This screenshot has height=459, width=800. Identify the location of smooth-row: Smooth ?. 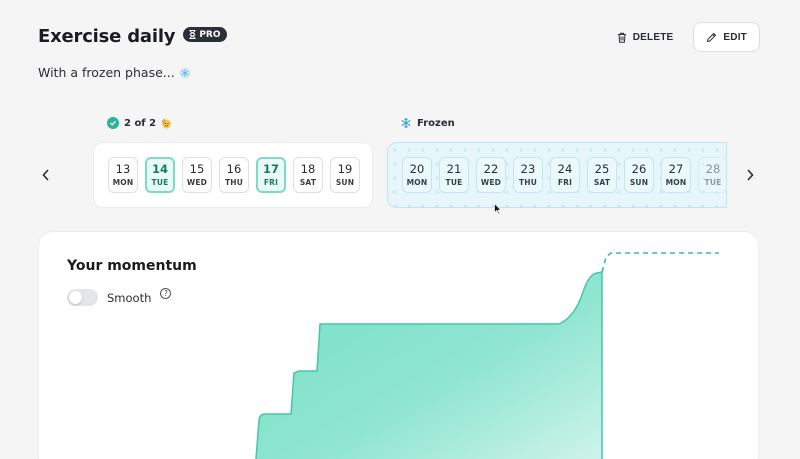
(119, 297).